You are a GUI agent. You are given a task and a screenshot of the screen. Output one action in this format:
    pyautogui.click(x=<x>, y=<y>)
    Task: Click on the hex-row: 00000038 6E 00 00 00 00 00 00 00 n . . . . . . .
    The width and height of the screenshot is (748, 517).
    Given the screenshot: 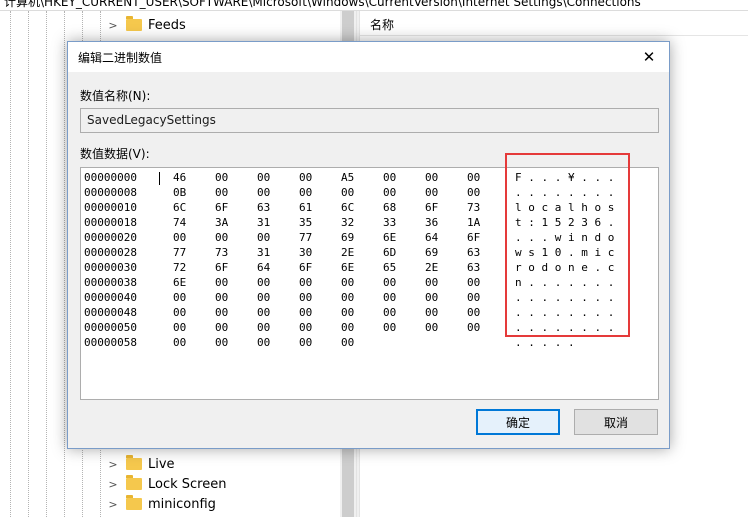 What is the action you would take?
    pyautogui.click(x=369, y=283)
    